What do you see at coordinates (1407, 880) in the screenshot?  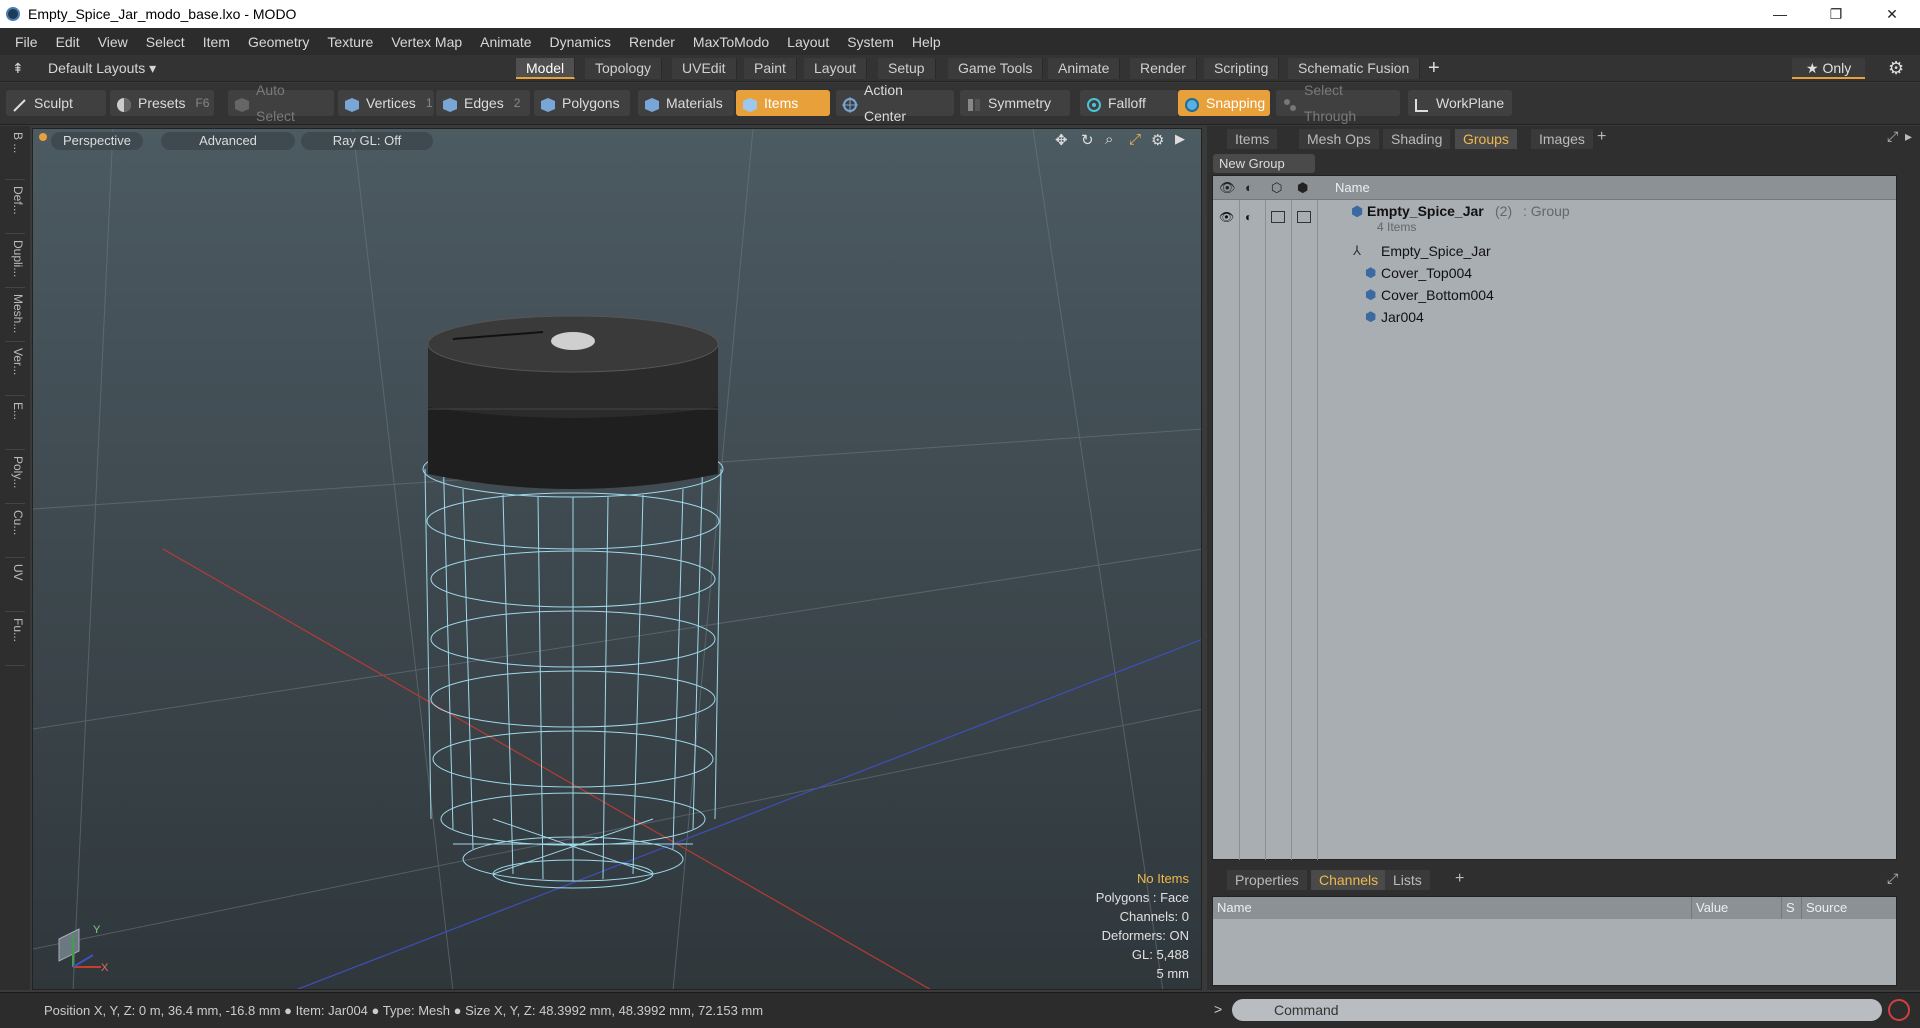 I see `tab-lists: Lists` at bounding box center [1407, 880].